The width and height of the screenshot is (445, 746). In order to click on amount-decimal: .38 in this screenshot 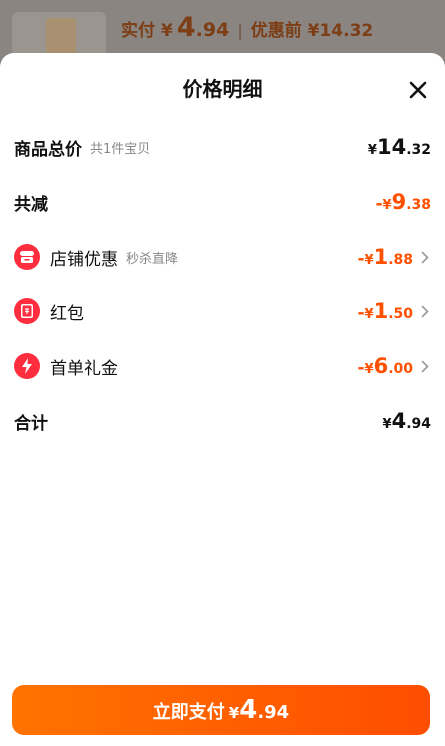, I will do `click(418, 205)`.